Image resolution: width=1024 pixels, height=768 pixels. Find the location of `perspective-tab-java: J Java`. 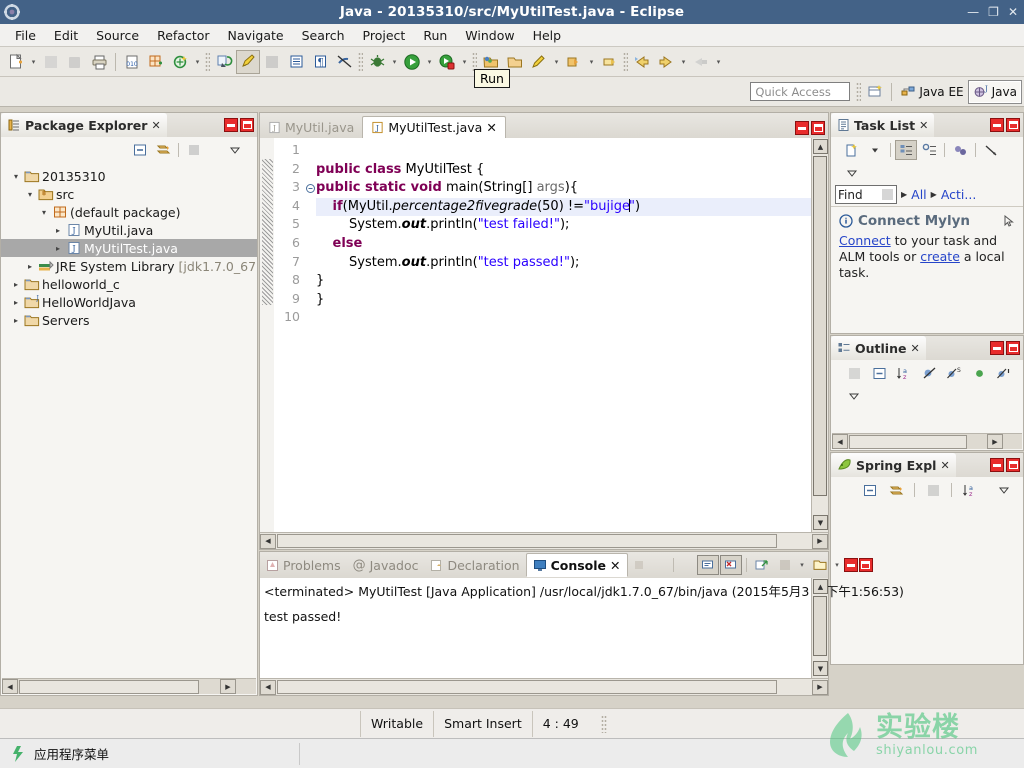

perspective-tab-java: J Java is located at coordinates (994, 91).